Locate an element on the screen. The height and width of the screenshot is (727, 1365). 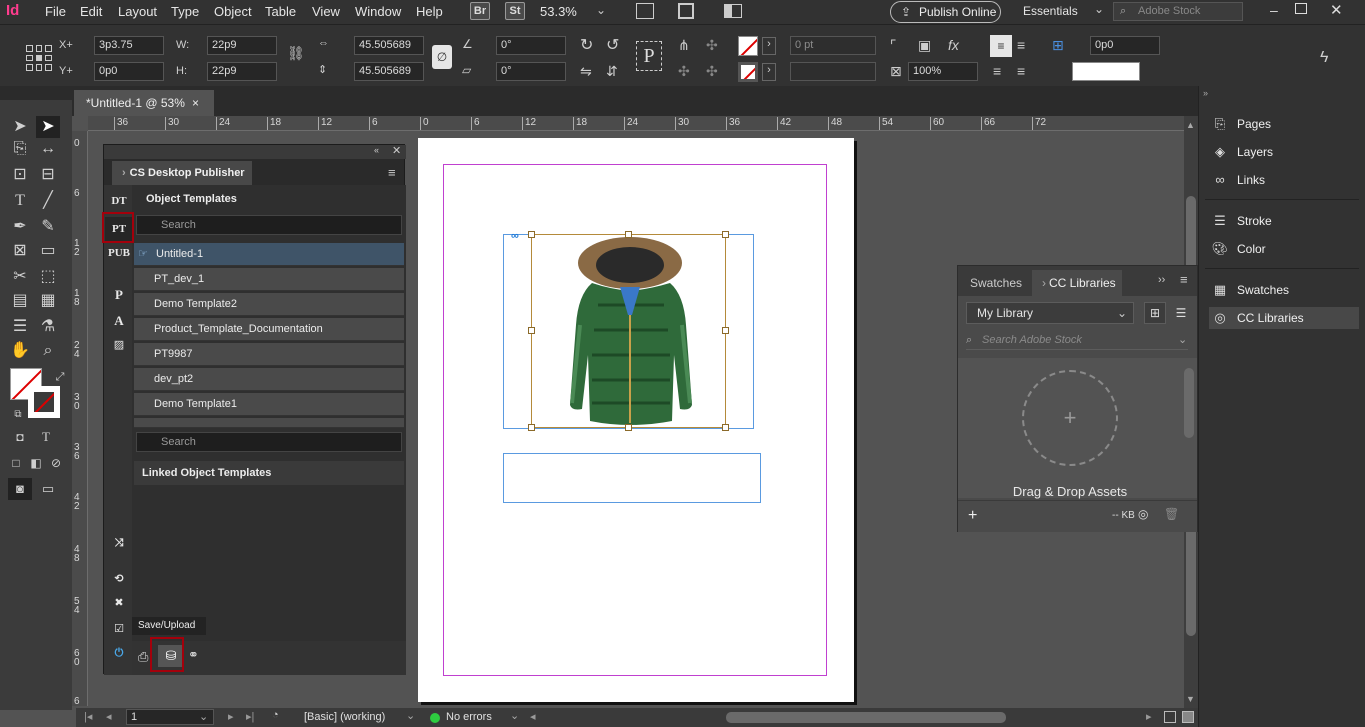
free-transform-tool-icon: ⬚ is located at coordinates (48, 277).